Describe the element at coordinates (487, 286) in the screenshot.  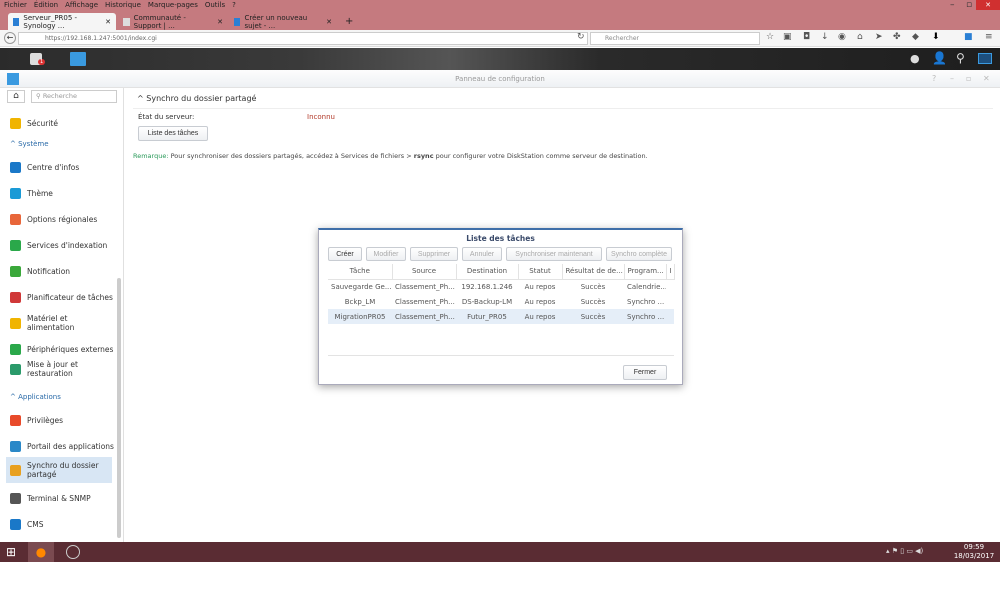
I see `table-cell: 192.168.1.246` at that location.